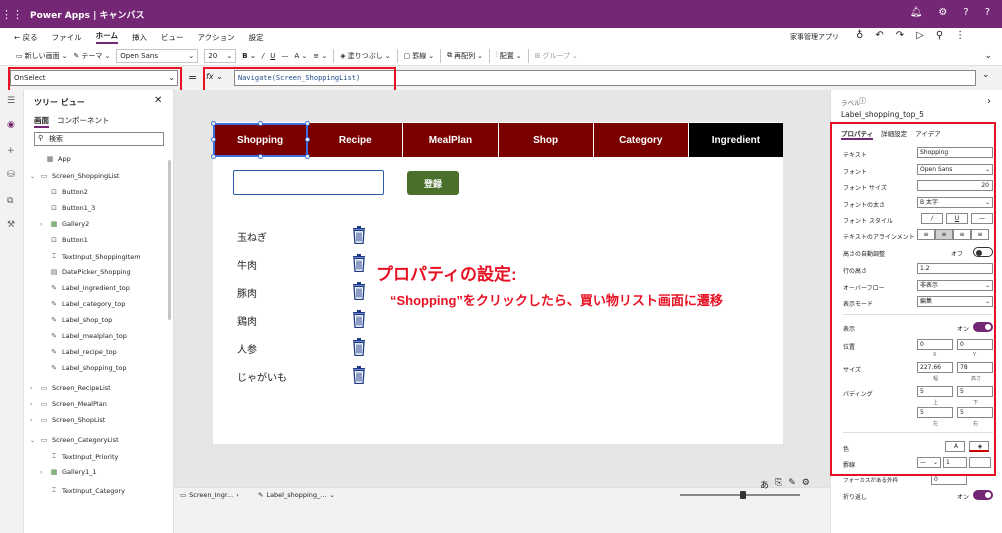  I want to click on font-select: Open Sans ⌄, so click(157, 55).